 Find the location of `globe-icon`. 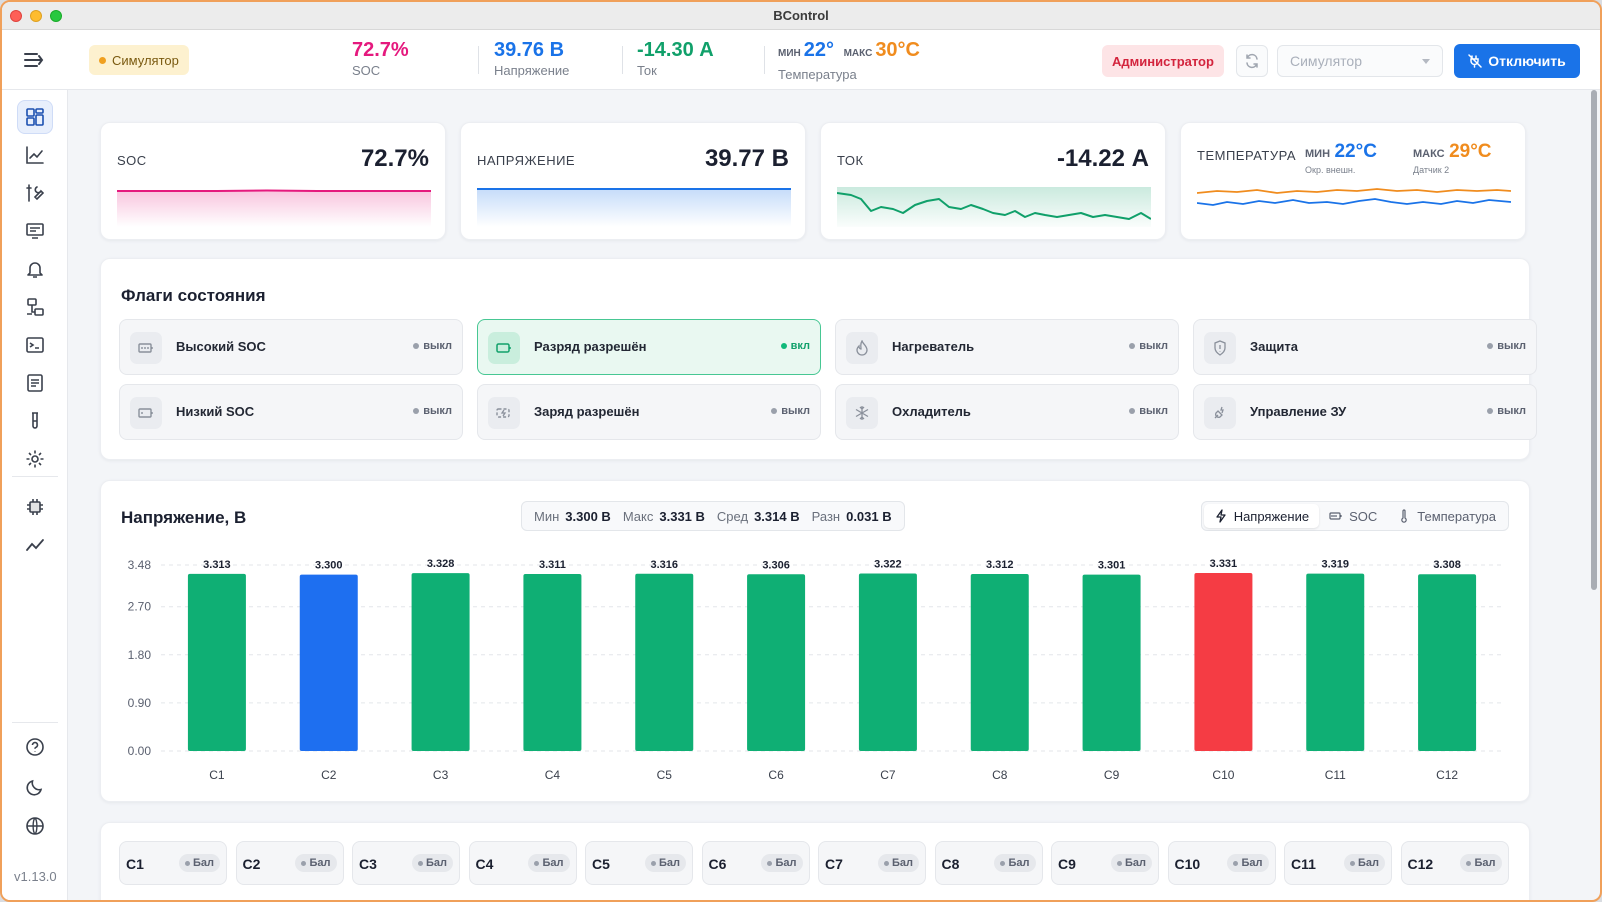

globe-icon is located at coordinates (35, 826).